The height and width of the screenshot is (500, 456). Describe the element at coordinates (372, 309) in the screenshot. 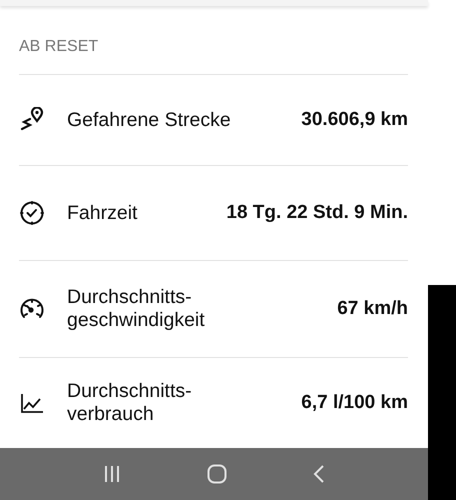

I see `stat-value: 67 km/h` at that location.